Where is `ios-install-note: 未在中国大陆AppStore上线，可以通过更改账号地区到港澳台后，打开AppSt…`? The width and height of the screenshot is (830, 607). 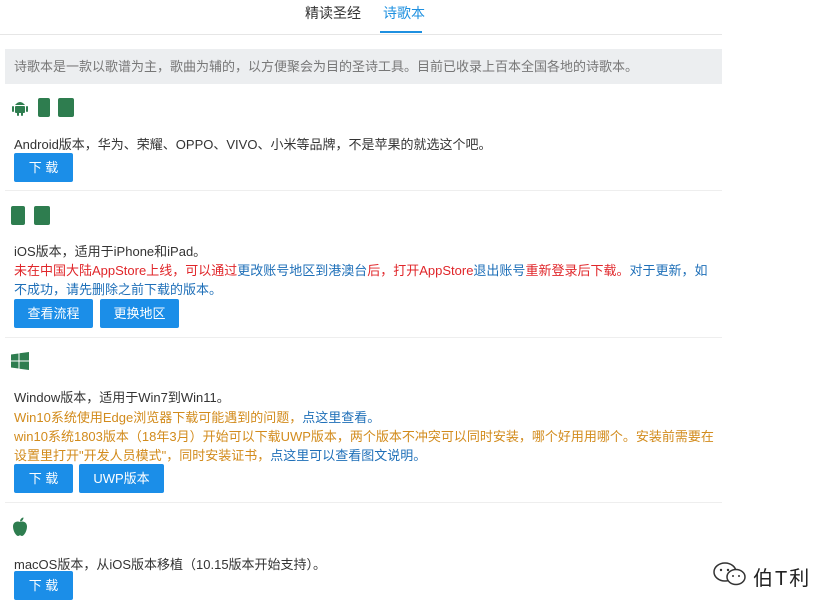 ios-install-note: 未在中国大陆AppStore上线，可以通过更改账号地区到港澳台后，打开AppSt… is located at coordinates (364, 280).